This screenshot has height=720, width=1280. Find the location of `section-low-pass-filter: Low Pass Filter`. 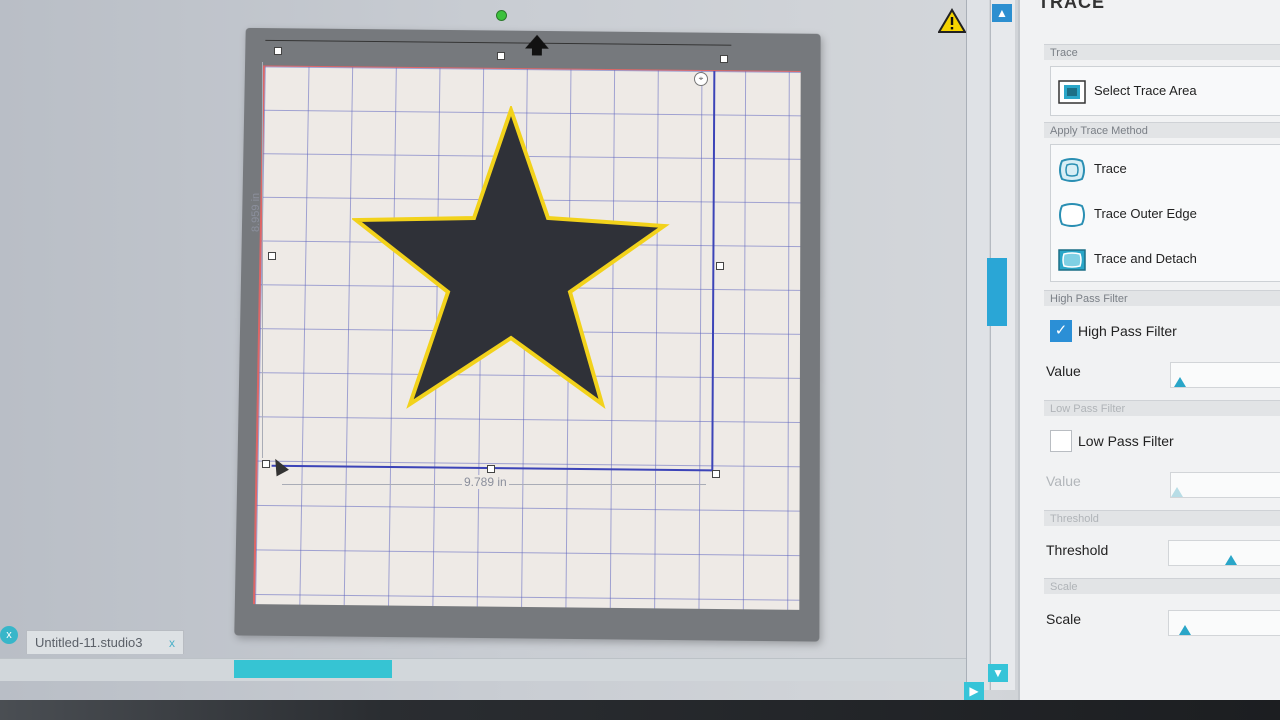

section-low-pass-filter: Low Pass Filter is located at coordinates (1162, 408).